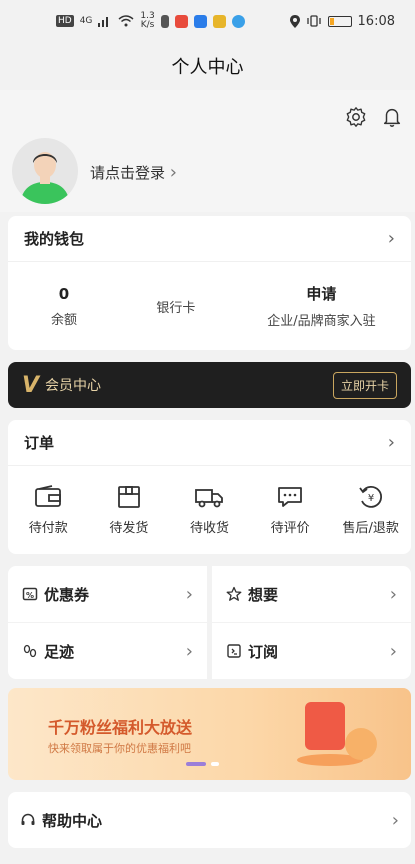 The width and height of the screenshot is (415, 864). I want to click on refund-icon: ¥, so click(370, 496).